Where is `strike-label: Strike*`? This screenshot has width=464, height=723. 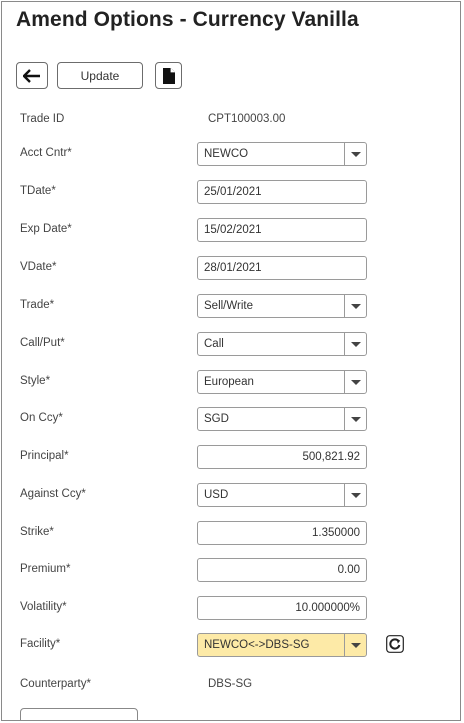 strike-label: Strike* is located at coordinates (37, 532).